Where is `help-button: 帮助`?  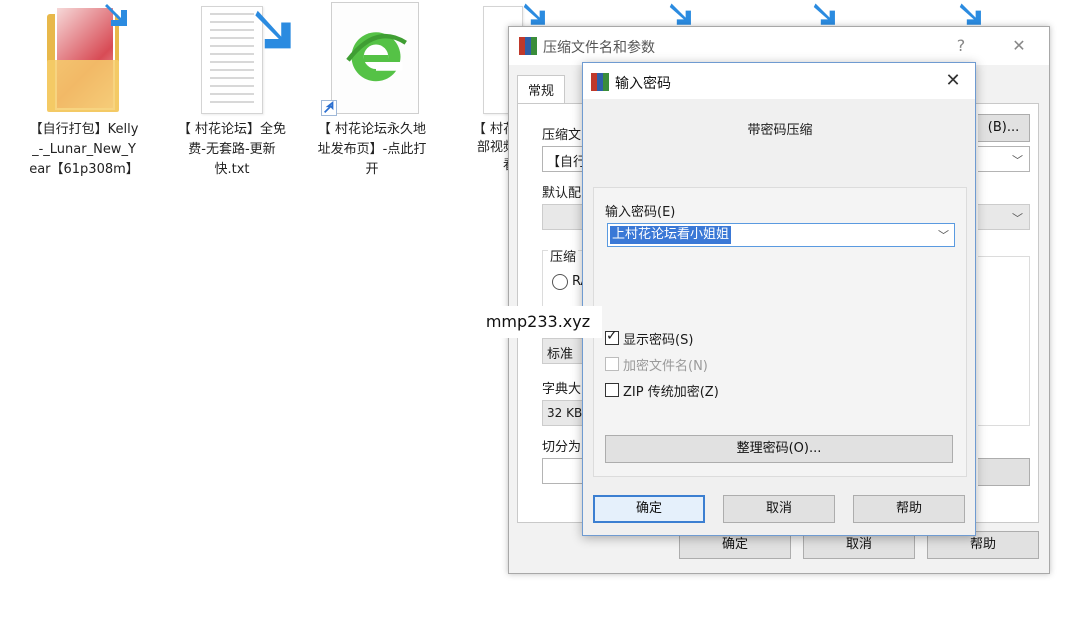
help-button: 帮助 is located at coordinates (909, 509).